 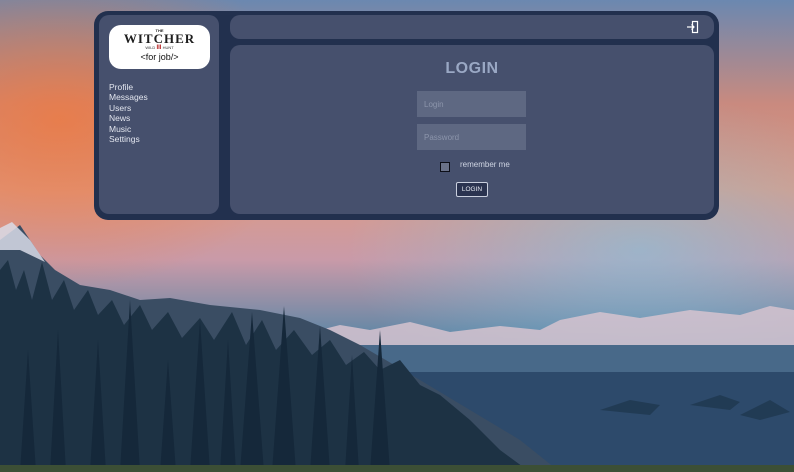 What do you see at coordinates (168, 47) in the screenshot?
I see `logo-subtitle-right: HUNT` at bounding box center [168, 47].